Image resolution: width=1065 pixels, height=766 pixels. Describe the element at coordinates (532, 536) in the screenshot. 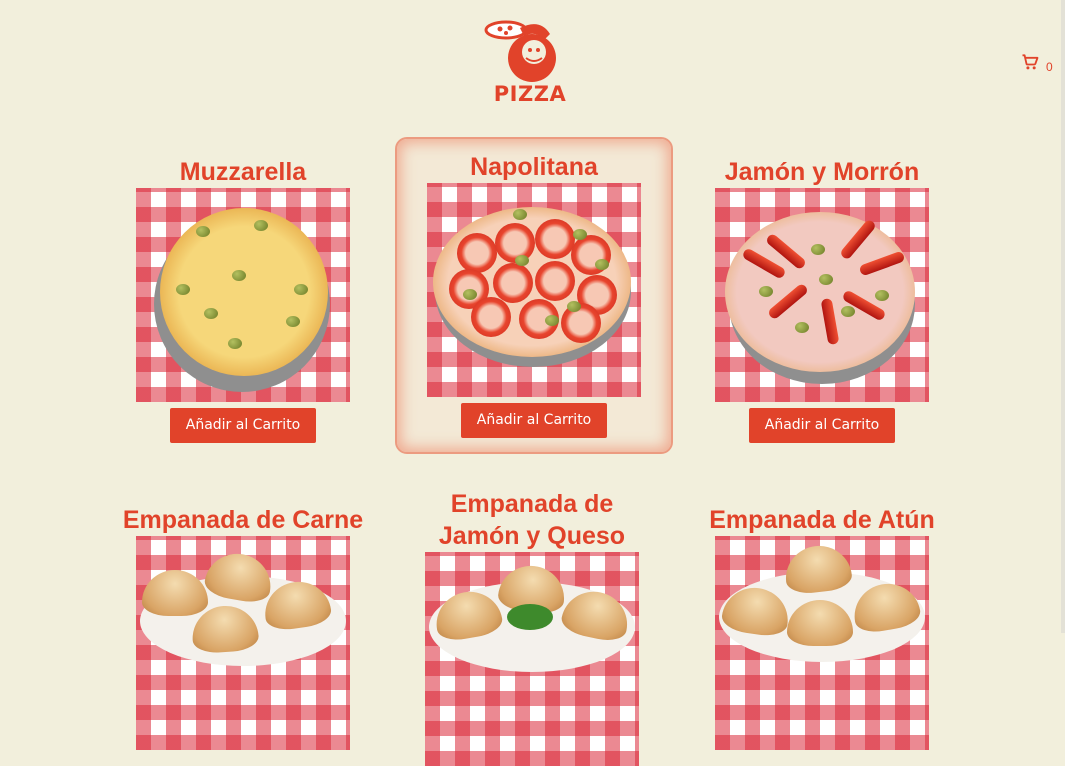

I see `product-title-line2: Jamón y Queso` at that location.